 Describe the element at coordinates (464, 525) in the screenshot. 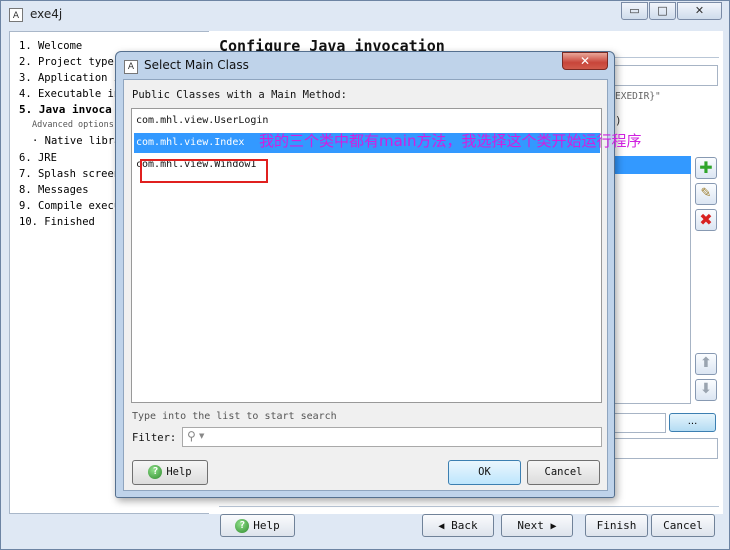

I see `back-button-label: Back` at that location.